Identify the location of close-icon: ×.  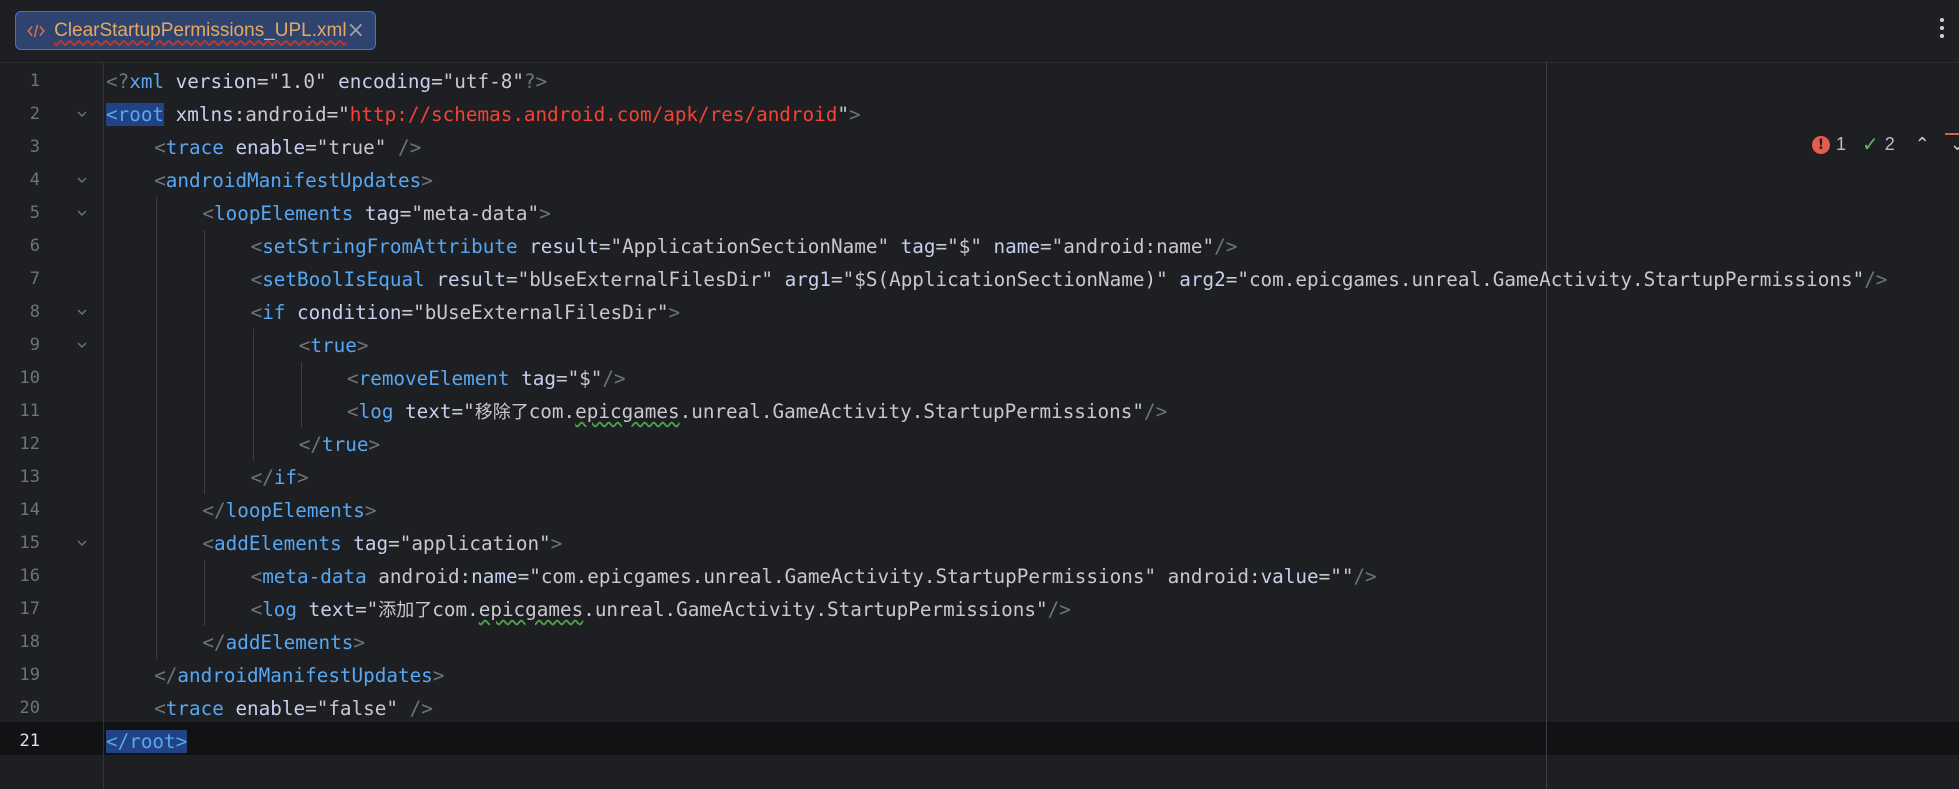
(356, 30).